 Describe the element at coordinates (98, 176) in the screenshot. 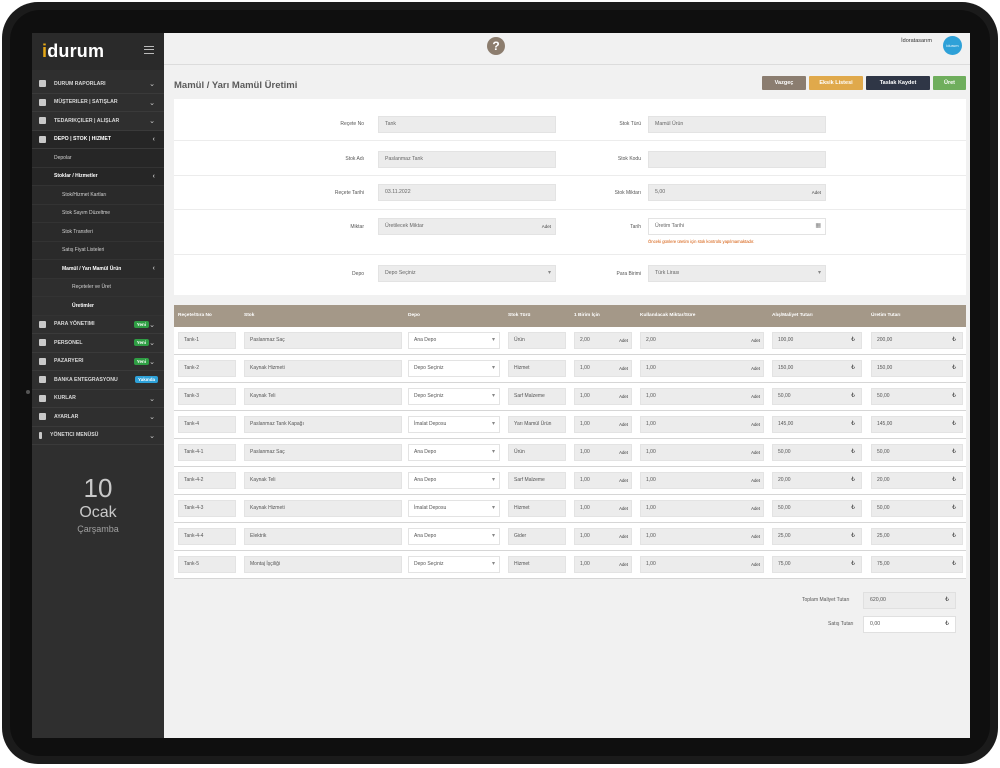

I see `sidebar-sub-stoklar: Stoklar / Hizmetler ‹` at that location.